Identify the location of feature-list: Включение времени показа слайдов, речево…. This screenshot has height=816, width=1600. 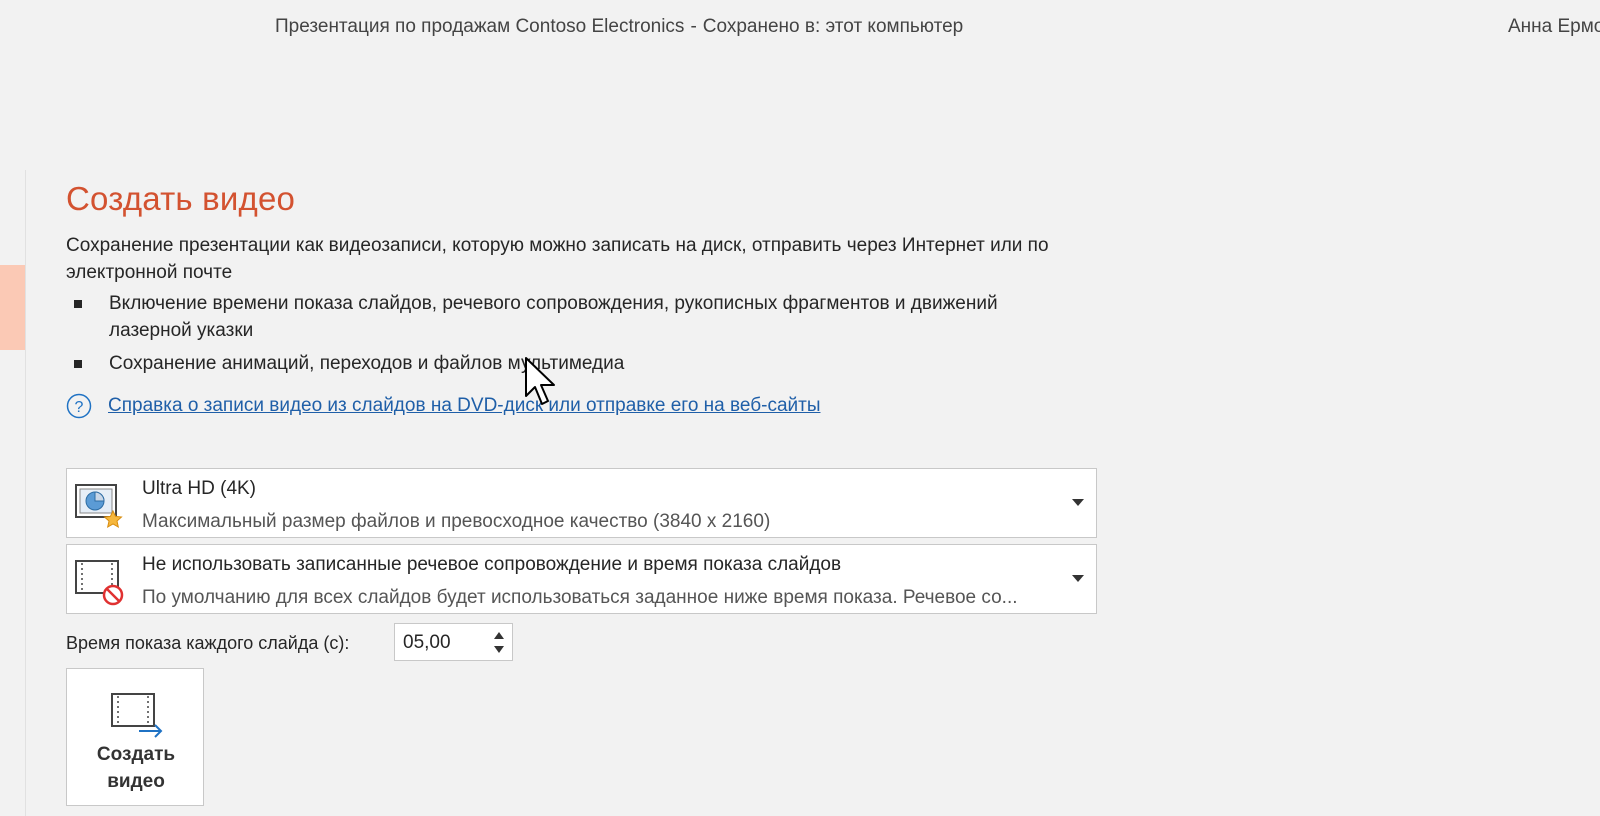
(616, 333).